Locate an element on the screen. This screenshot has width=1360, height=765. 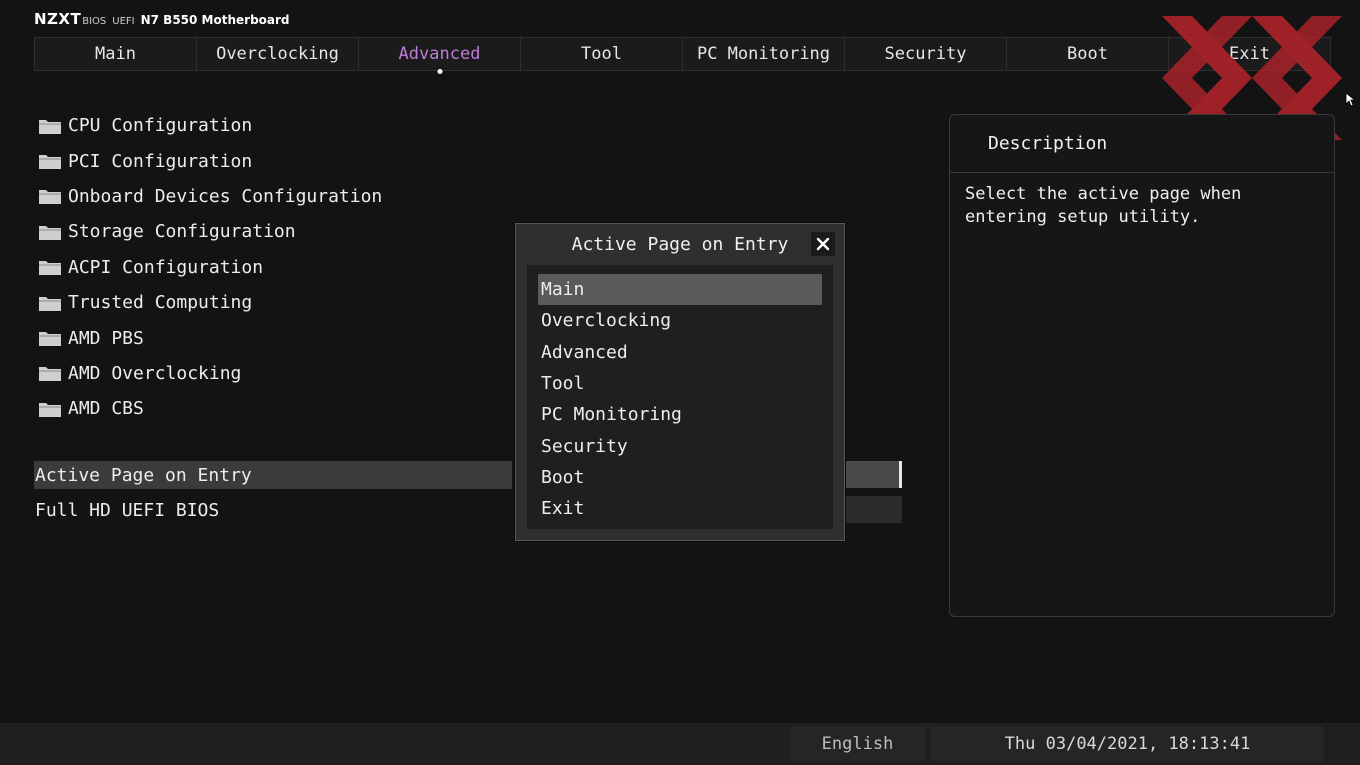
tab-tool: Tool is located at coordinates (602, 54).